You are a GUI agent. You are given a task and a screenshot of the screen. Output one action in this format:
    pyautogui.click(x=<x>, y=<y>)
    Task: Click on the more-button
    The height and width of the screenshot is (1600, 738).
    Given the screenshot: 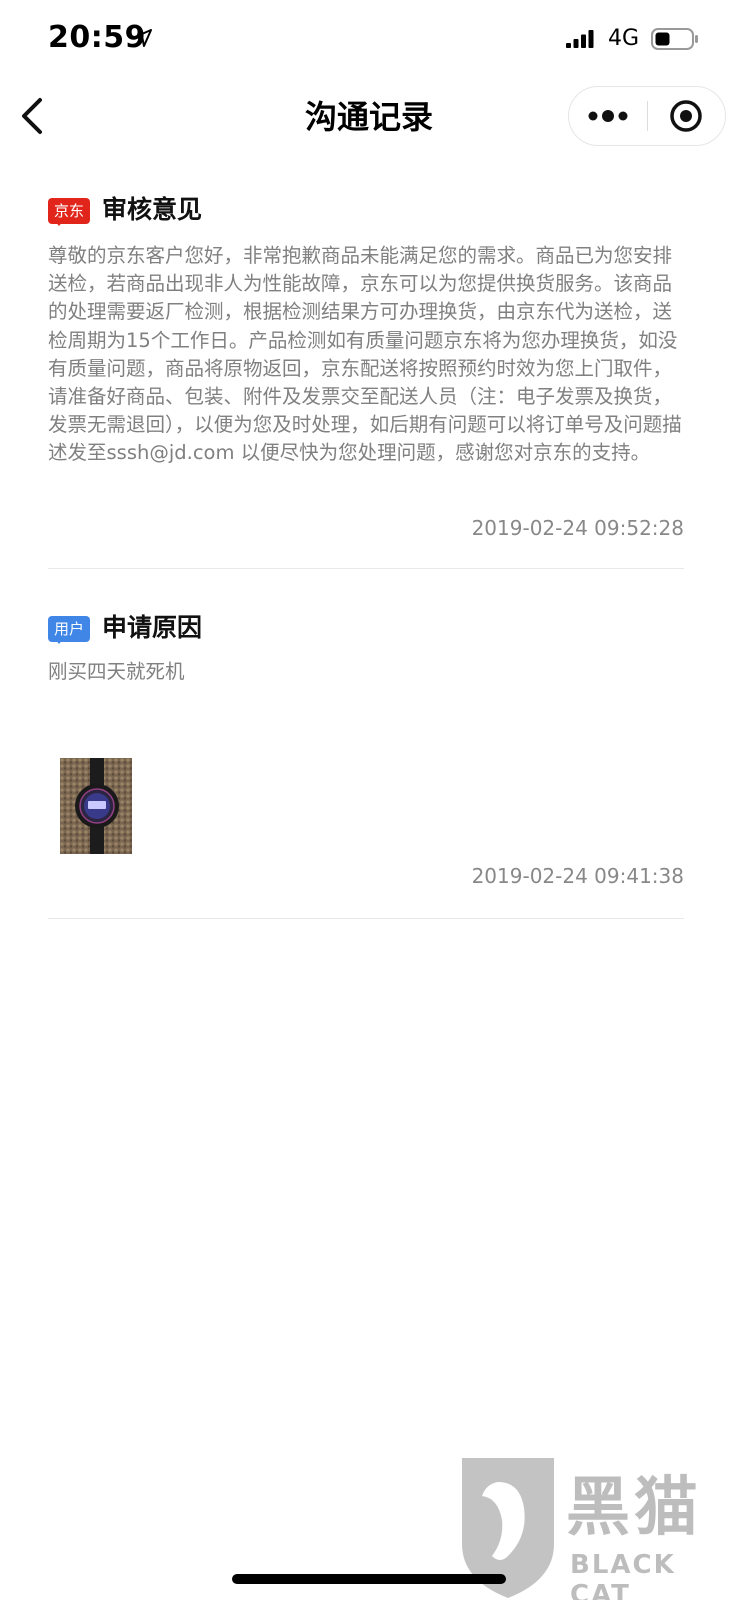 What is the action you would take?
    pyautogui.click(x=608, y=116)
    